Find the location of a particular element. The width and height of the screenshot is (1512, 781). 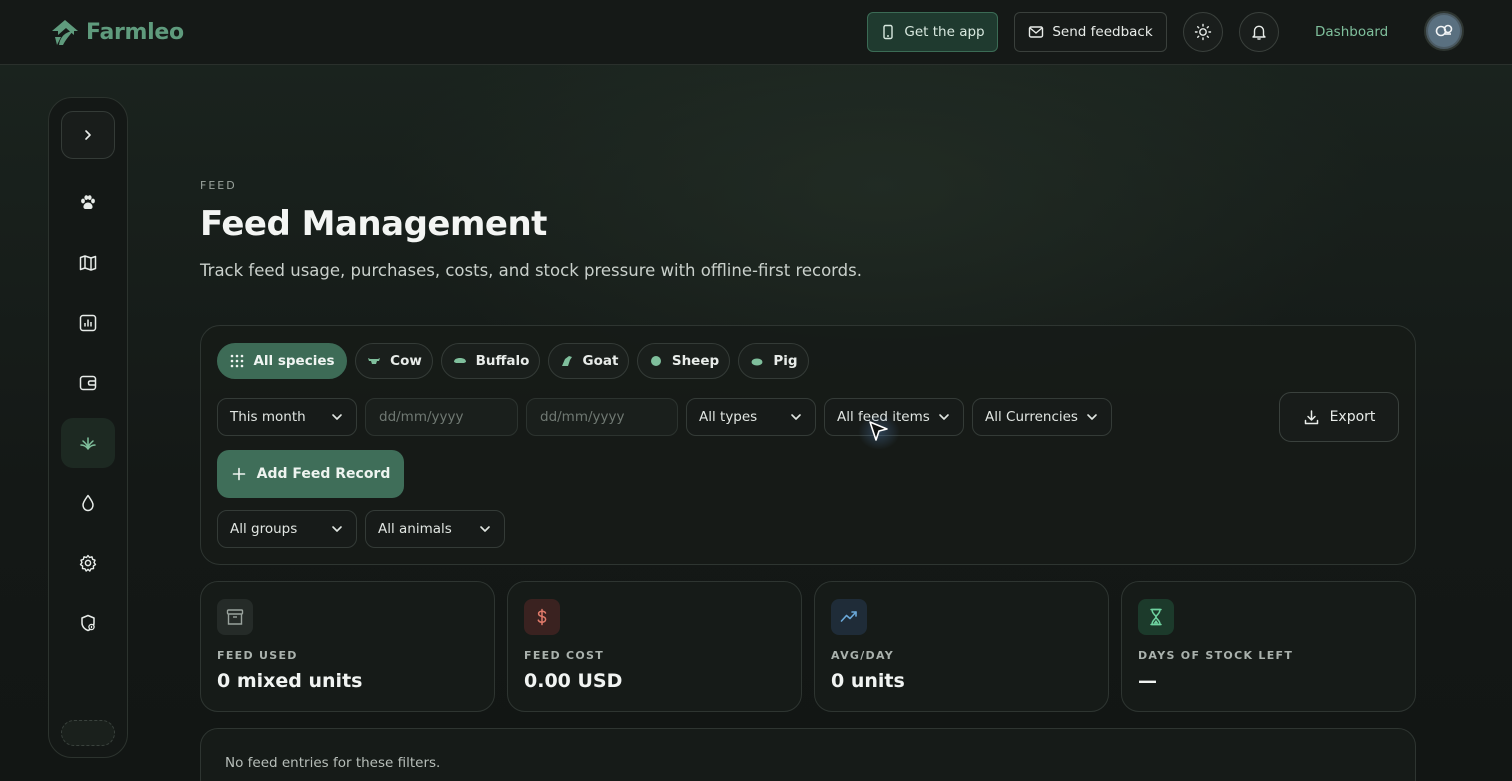

theme-toggle-button is located at coordinates (1203, 32).